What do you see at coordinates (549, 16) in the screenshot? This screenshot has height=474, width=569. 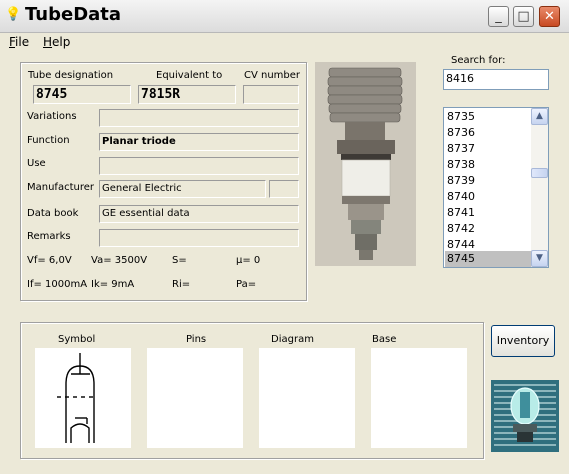 I see `close-button: ✕` at bounding box center [549, 16].